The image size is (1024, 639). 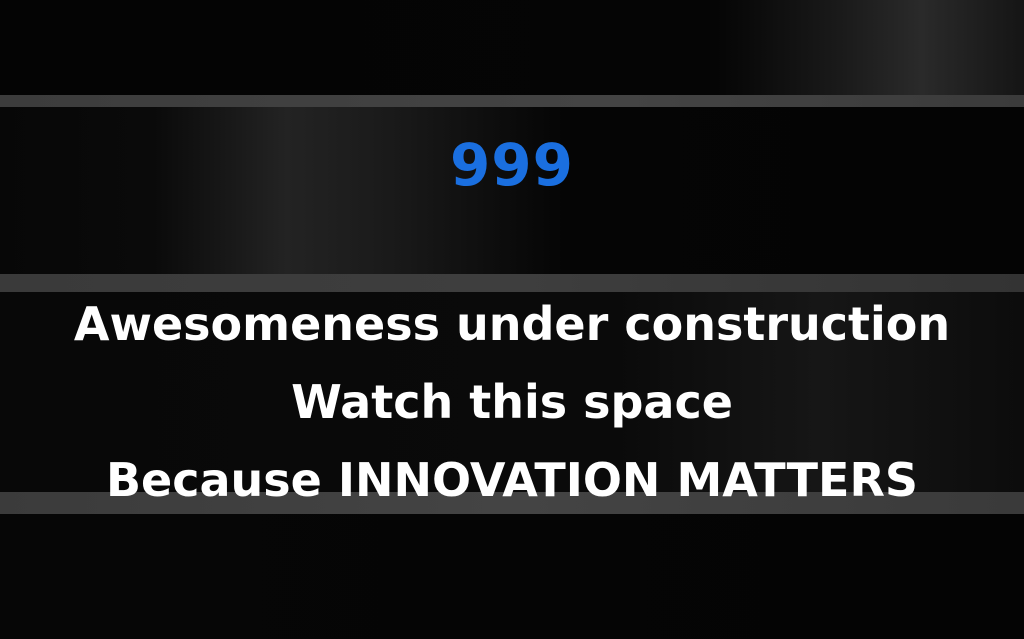 What do you see at coordinates (512, 47) in the screenshot?
I see `top-band` at bounding box center [512, 47].